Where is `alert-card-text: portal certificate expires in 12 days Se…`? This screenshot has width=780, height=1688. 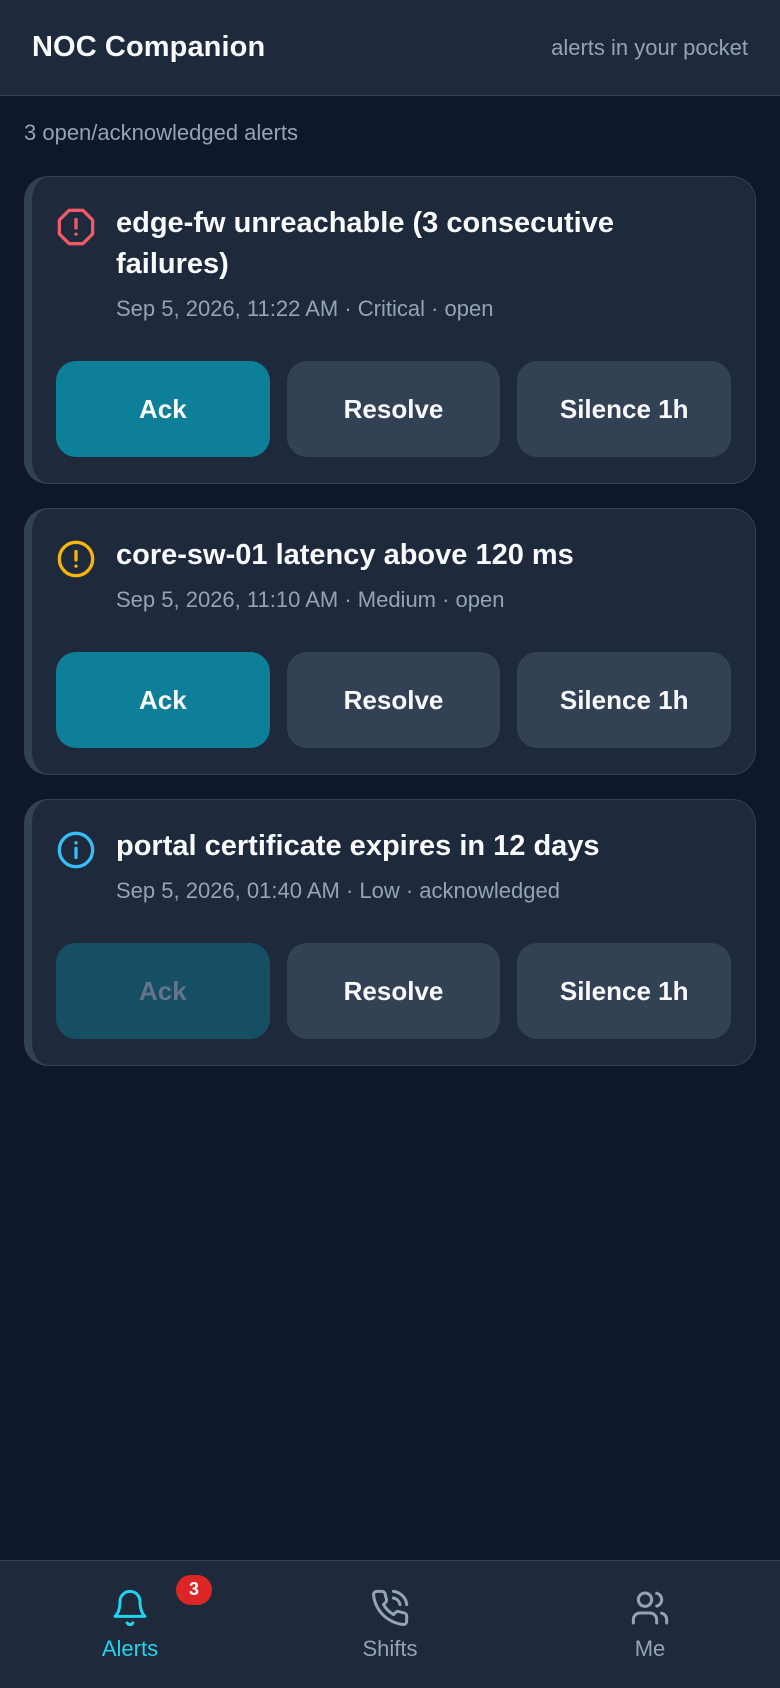 alert-card-text: portal certificate expires in 12 days Se… is located at coordinates (423, 865).